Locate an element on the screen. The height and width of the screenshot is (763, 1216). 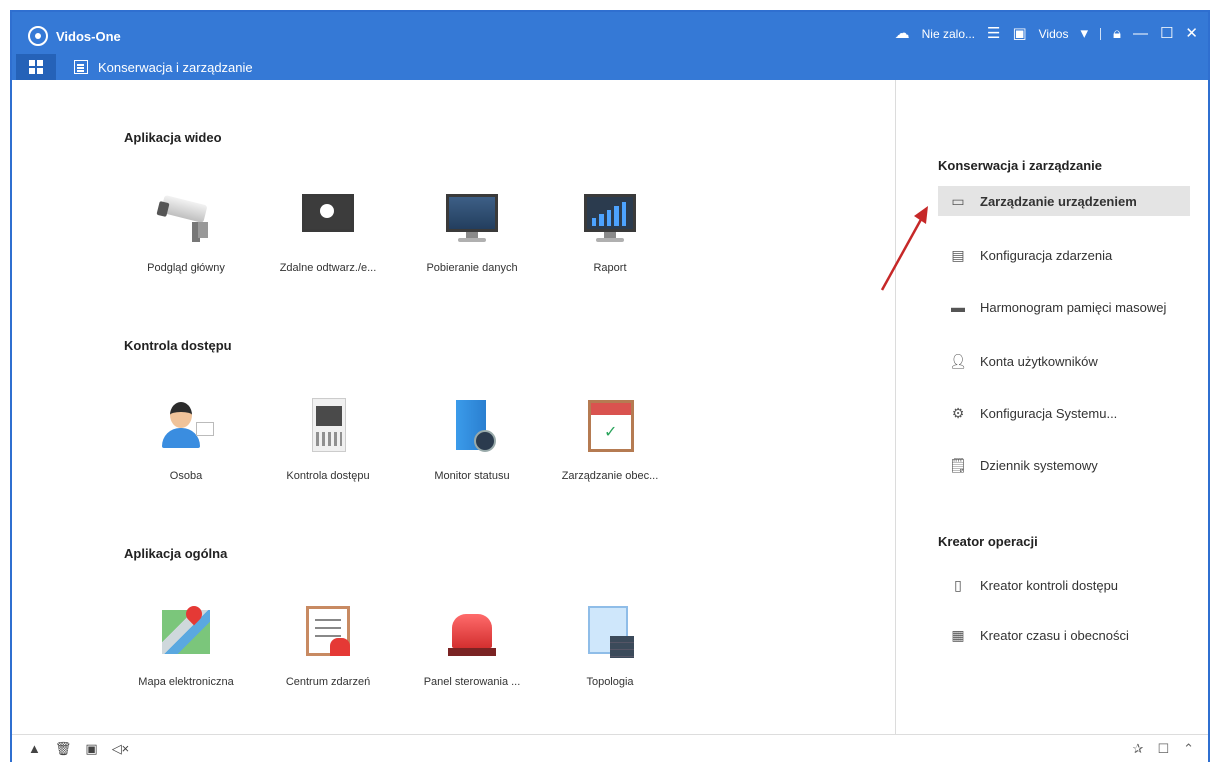
tile-event-center: Centrum zdarzeń is located at coordinates (328, 645).